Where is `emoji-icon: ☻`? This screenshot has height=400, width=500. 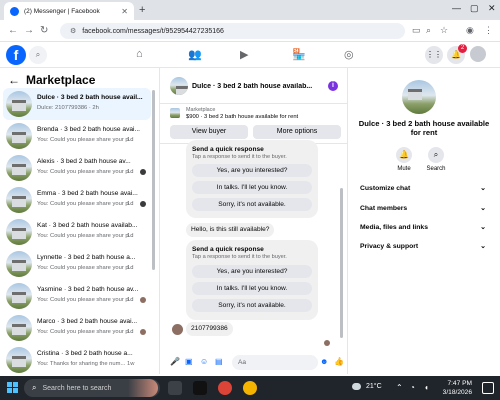 emoji-icon: ☻ is located at coordinates (324, 361).